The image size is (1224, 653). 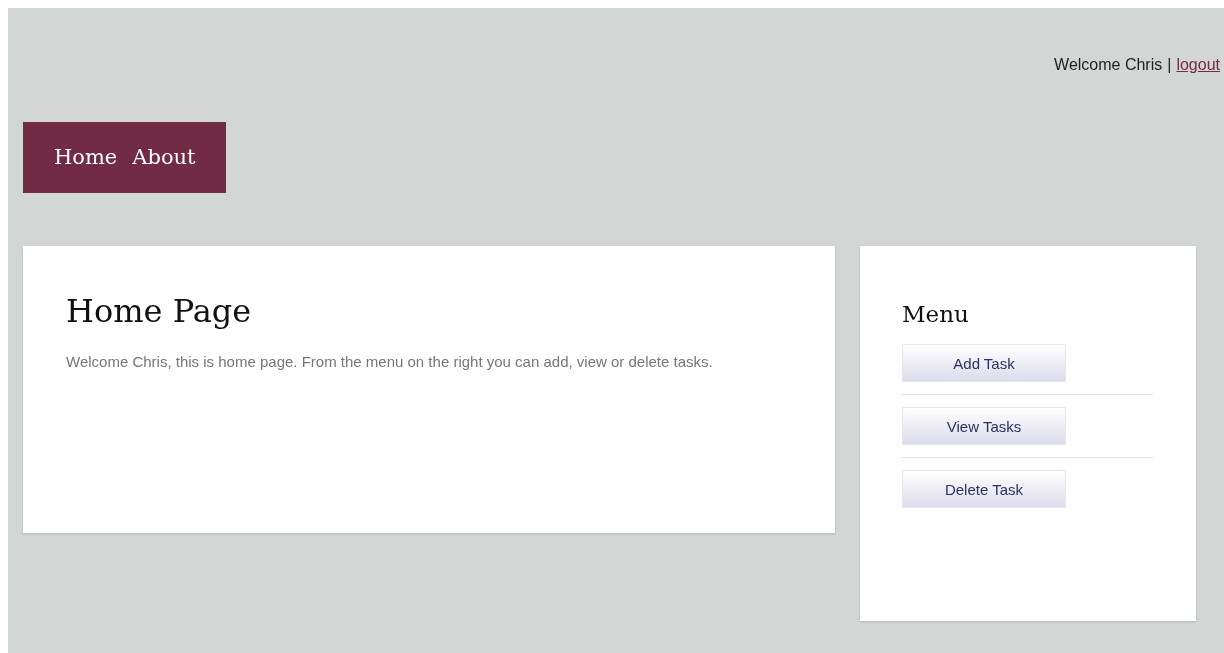 I want to click on menu-button: Add Task, so click(x=984, y=363).